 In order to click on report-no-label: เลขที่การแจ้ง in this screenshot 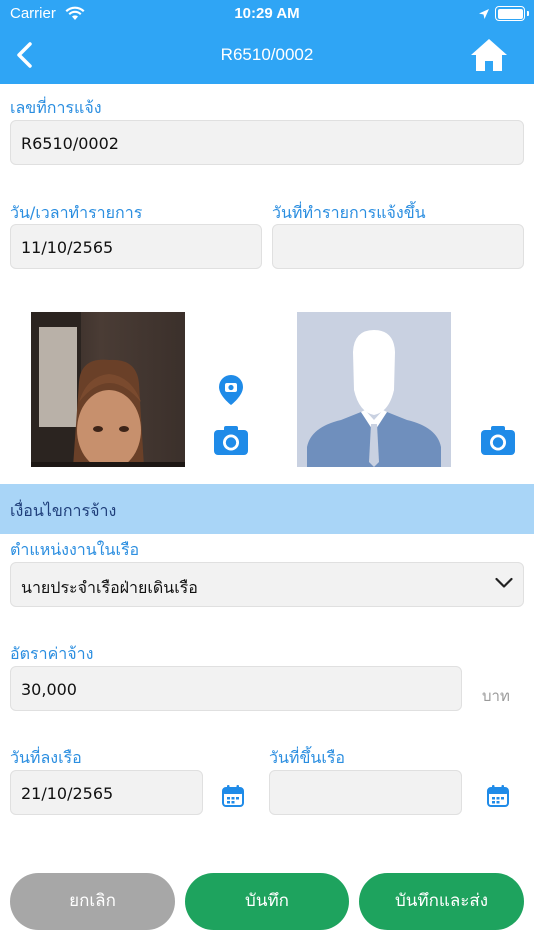, I will do `click(56, 107)`.